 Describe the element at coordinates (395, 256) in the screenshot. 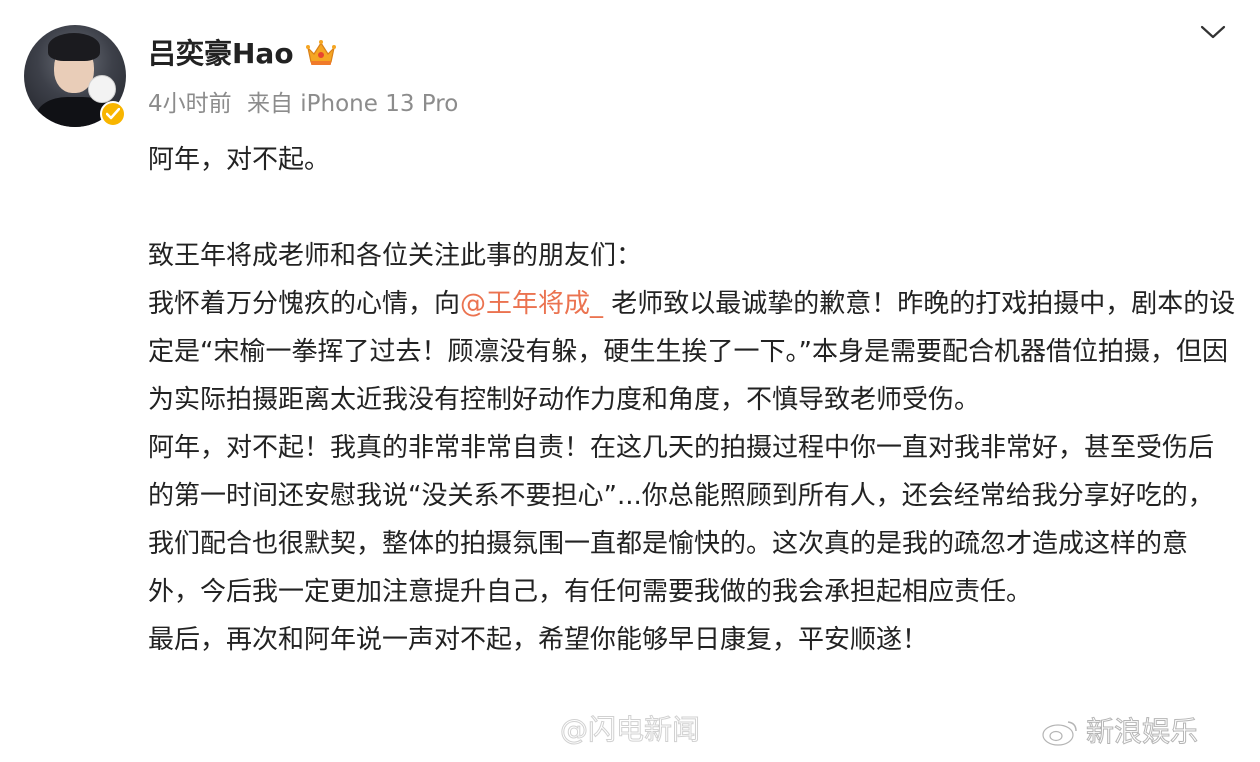

I see `post-line-salutation: 致王年将成老师和各位关注此事的朋友们：` at that location.